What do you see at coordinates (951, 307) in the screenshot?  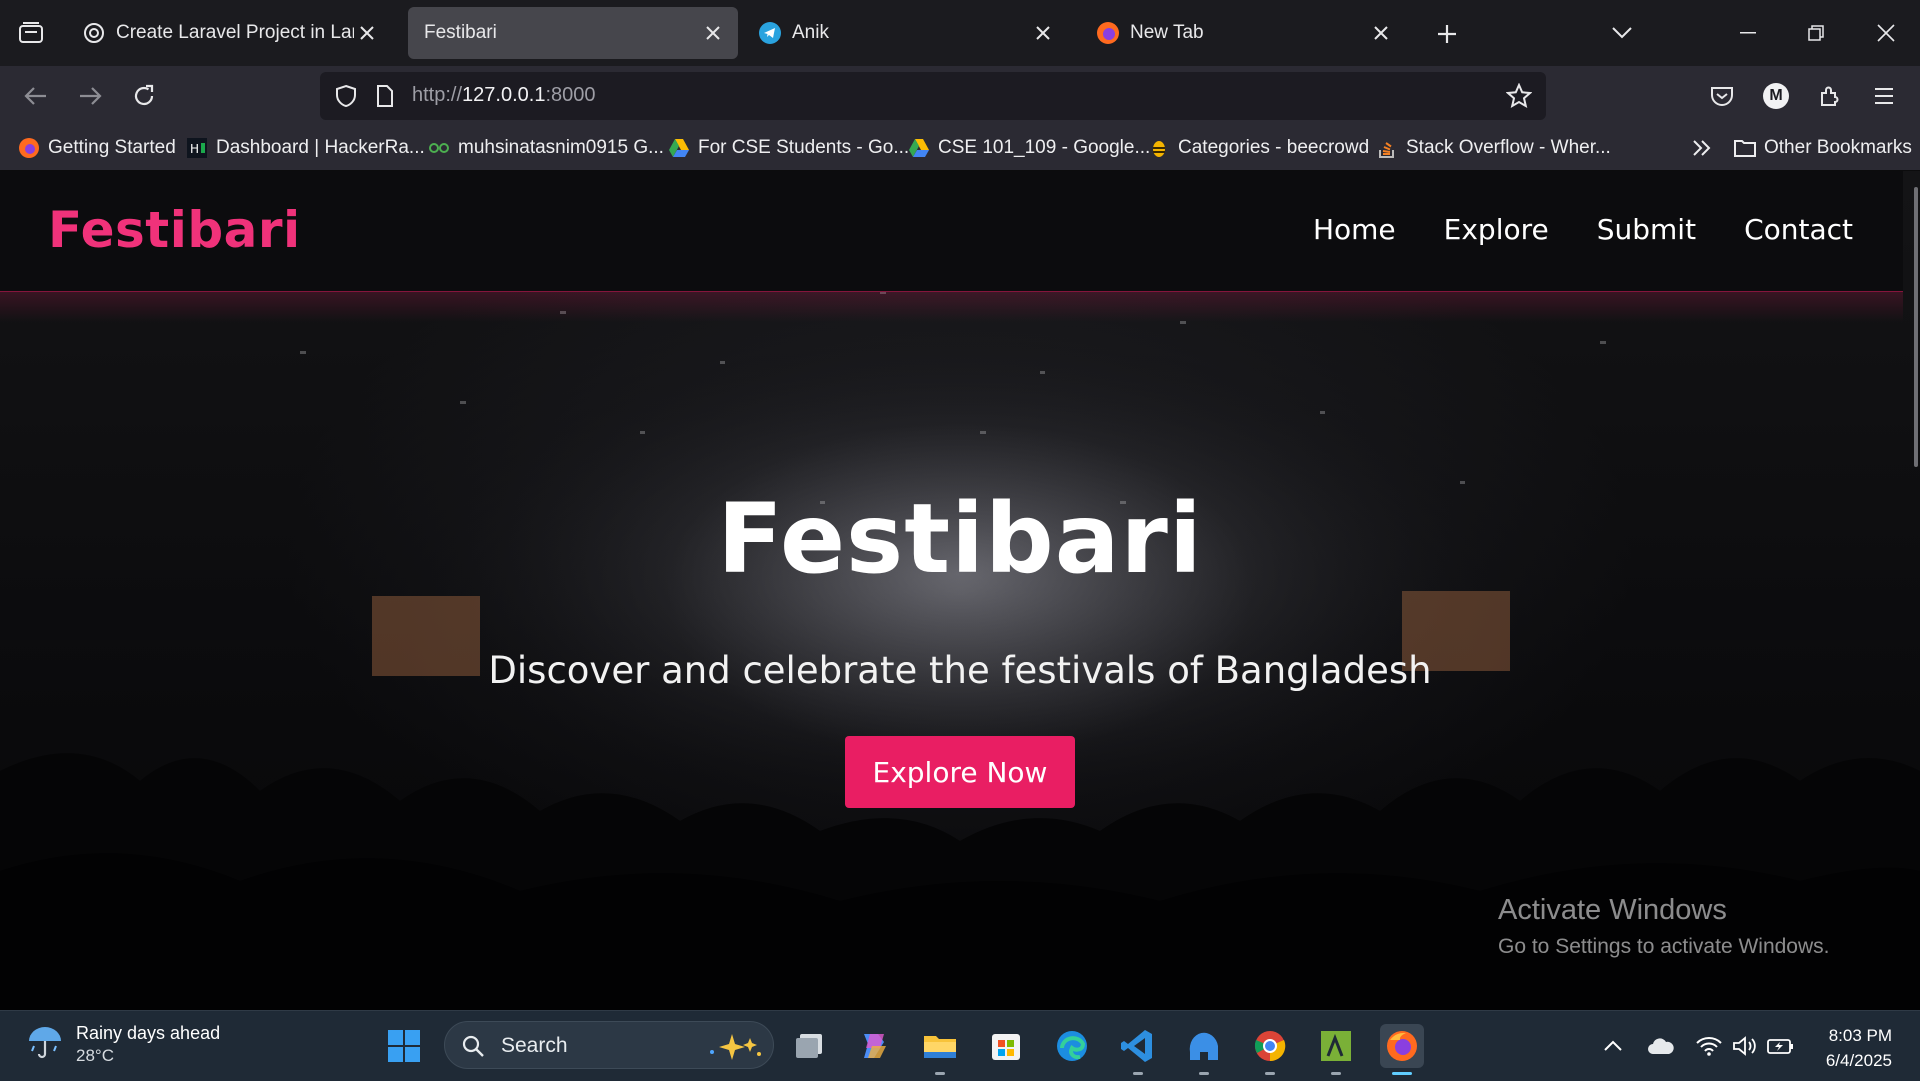 I see `header-divider-glow` at bounding box center [951, 307].